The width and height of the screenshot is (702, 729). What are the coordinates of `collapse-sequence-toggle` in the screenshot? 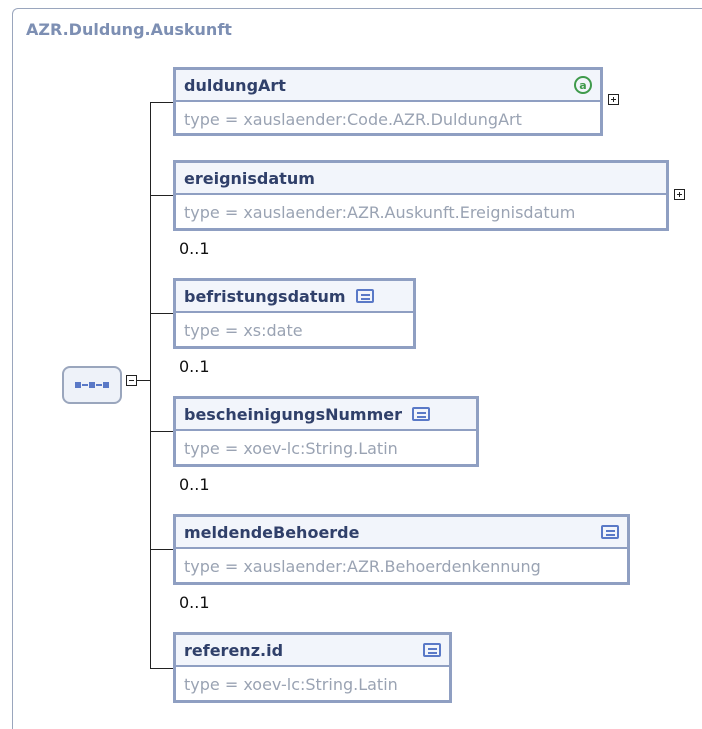 It's located at (131, 380).